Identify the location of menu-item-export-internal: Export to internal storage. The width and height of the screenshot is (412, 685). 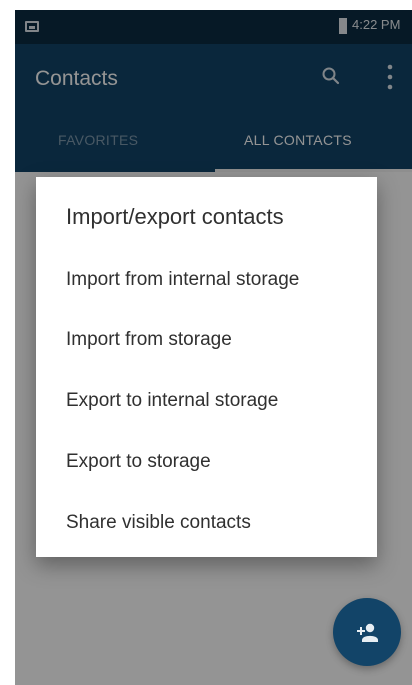
(206, 401).